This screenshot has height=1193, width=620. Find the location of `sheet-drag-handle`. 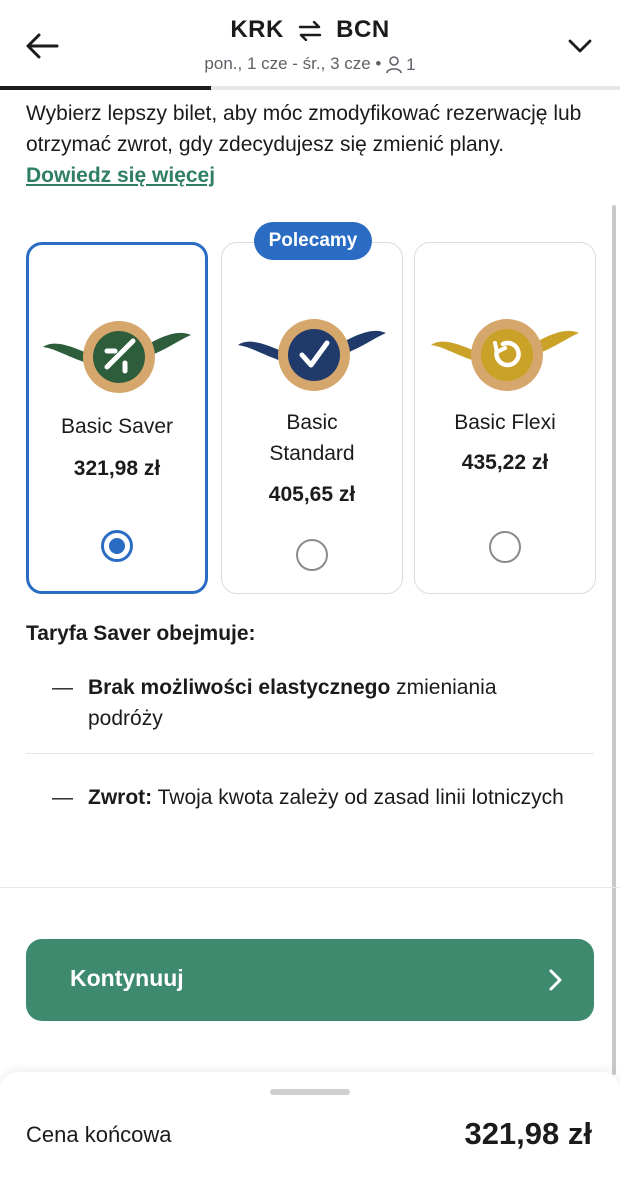

sheet-drag-handle is located at coordinates (310, 1092).